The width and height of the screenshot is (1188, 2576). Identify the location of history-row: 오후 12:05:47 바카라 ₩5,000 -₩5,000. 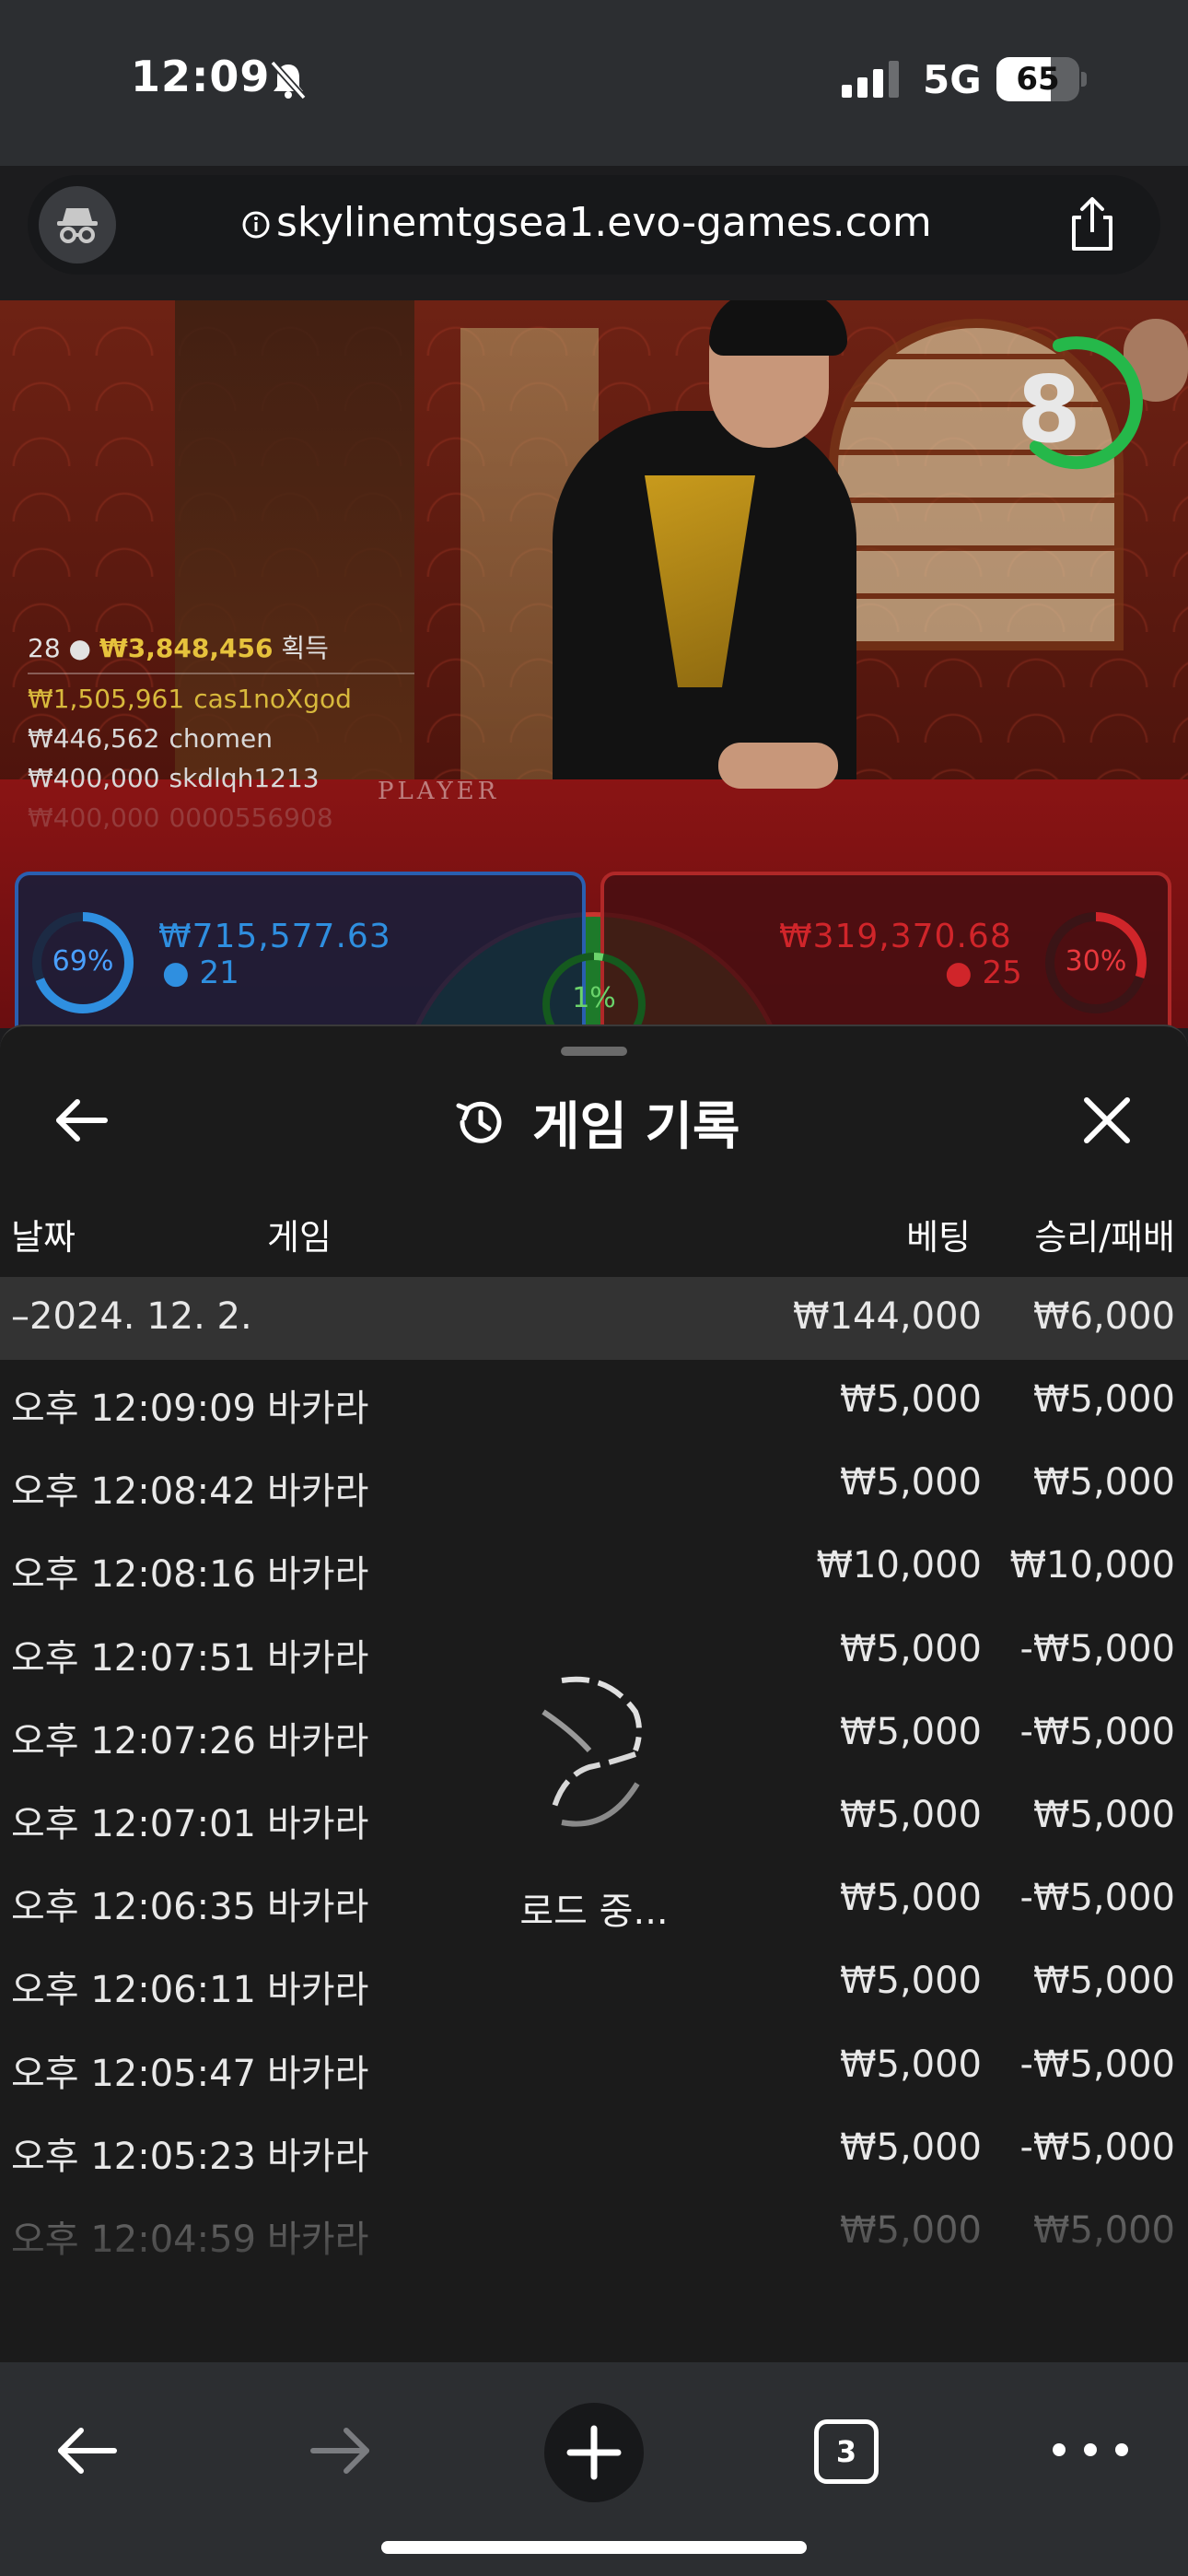
(594, 2066).